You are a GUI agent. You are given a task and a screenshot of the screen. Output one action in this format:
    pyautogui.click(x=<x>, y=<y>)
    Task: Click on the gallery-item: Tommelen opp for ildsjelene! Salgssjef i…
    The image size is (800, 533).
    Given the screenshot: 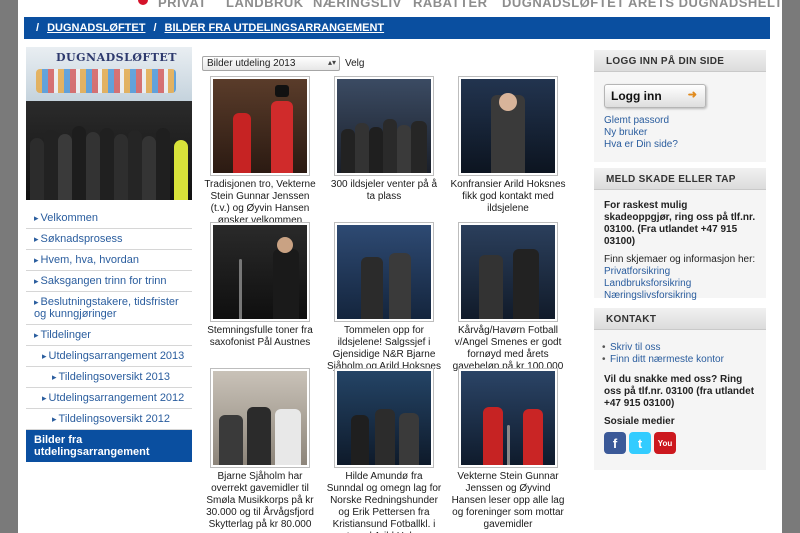 What is the action you would take?
    pyautogui.click(x=384, y=297)
    